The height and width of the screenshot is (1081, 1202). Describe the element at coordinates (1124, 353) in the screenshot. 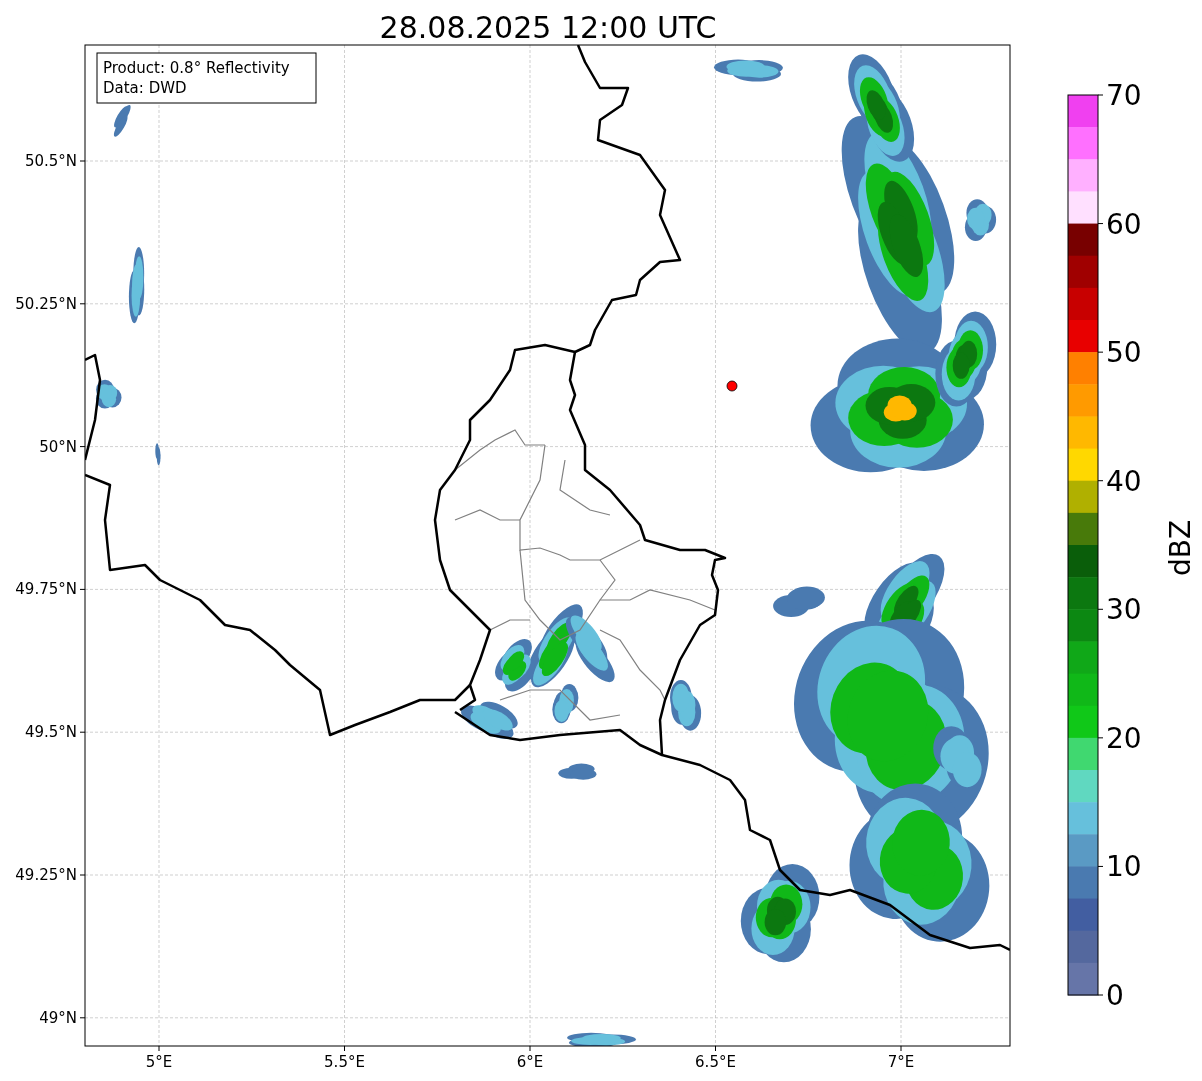

I see `colorbar-tick-label: 50` at that location.